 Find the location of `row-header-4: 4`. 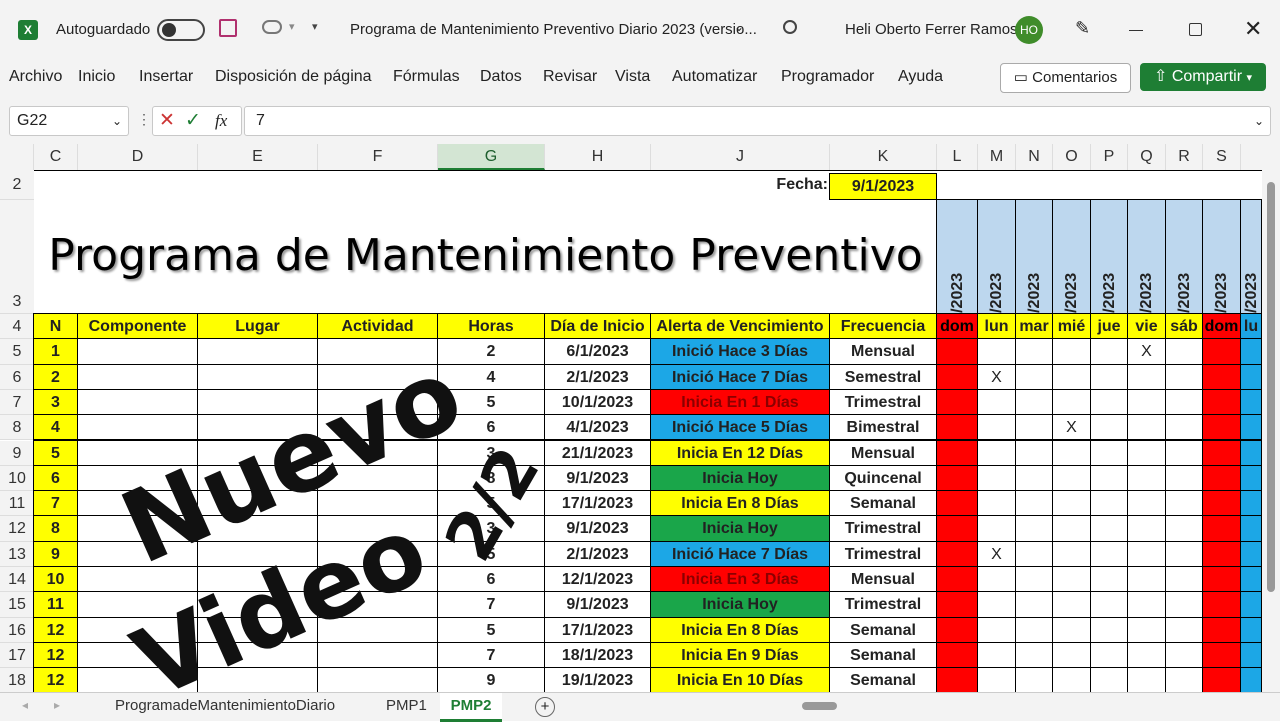

row-header-4: 4 is located at coordinates (17, 327).